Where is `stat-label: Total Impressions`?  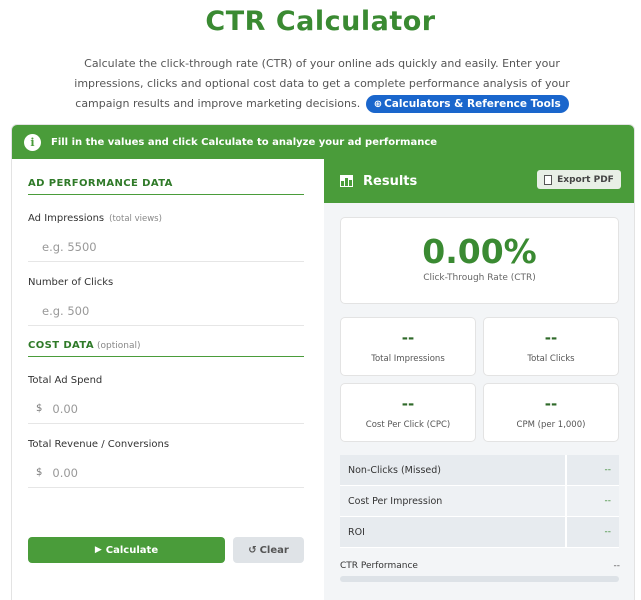 stat-label: Total Impressions is located at coordinates (408, 359).